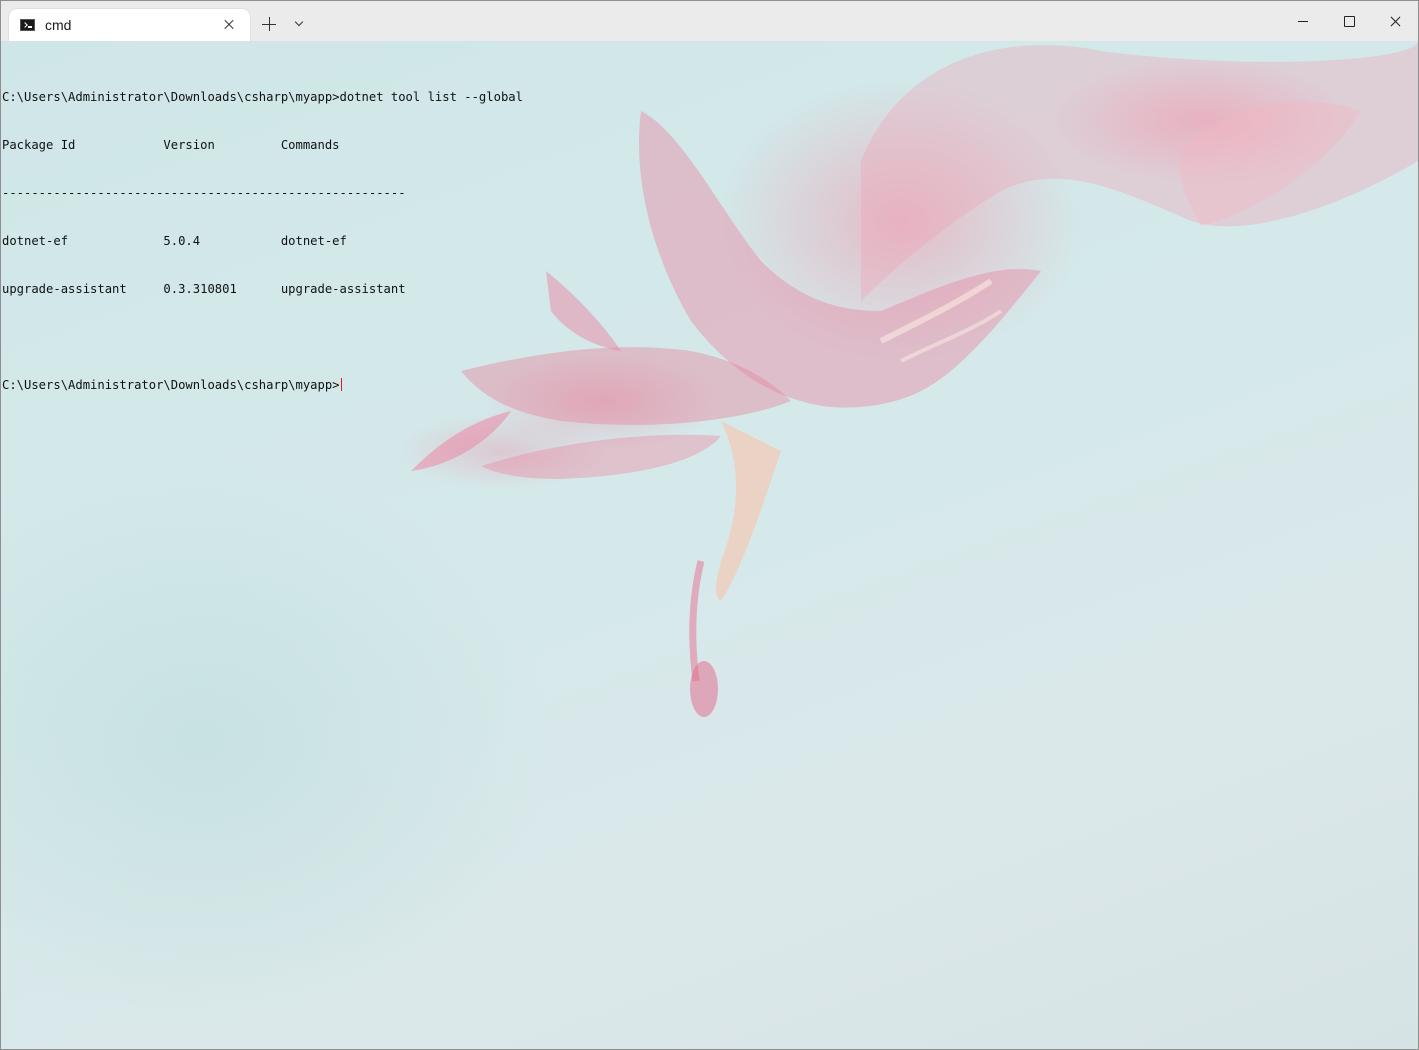  Describe the element at coordinates (299, 24) in the screenshot. I see `tab-dropdown-button` at that location.